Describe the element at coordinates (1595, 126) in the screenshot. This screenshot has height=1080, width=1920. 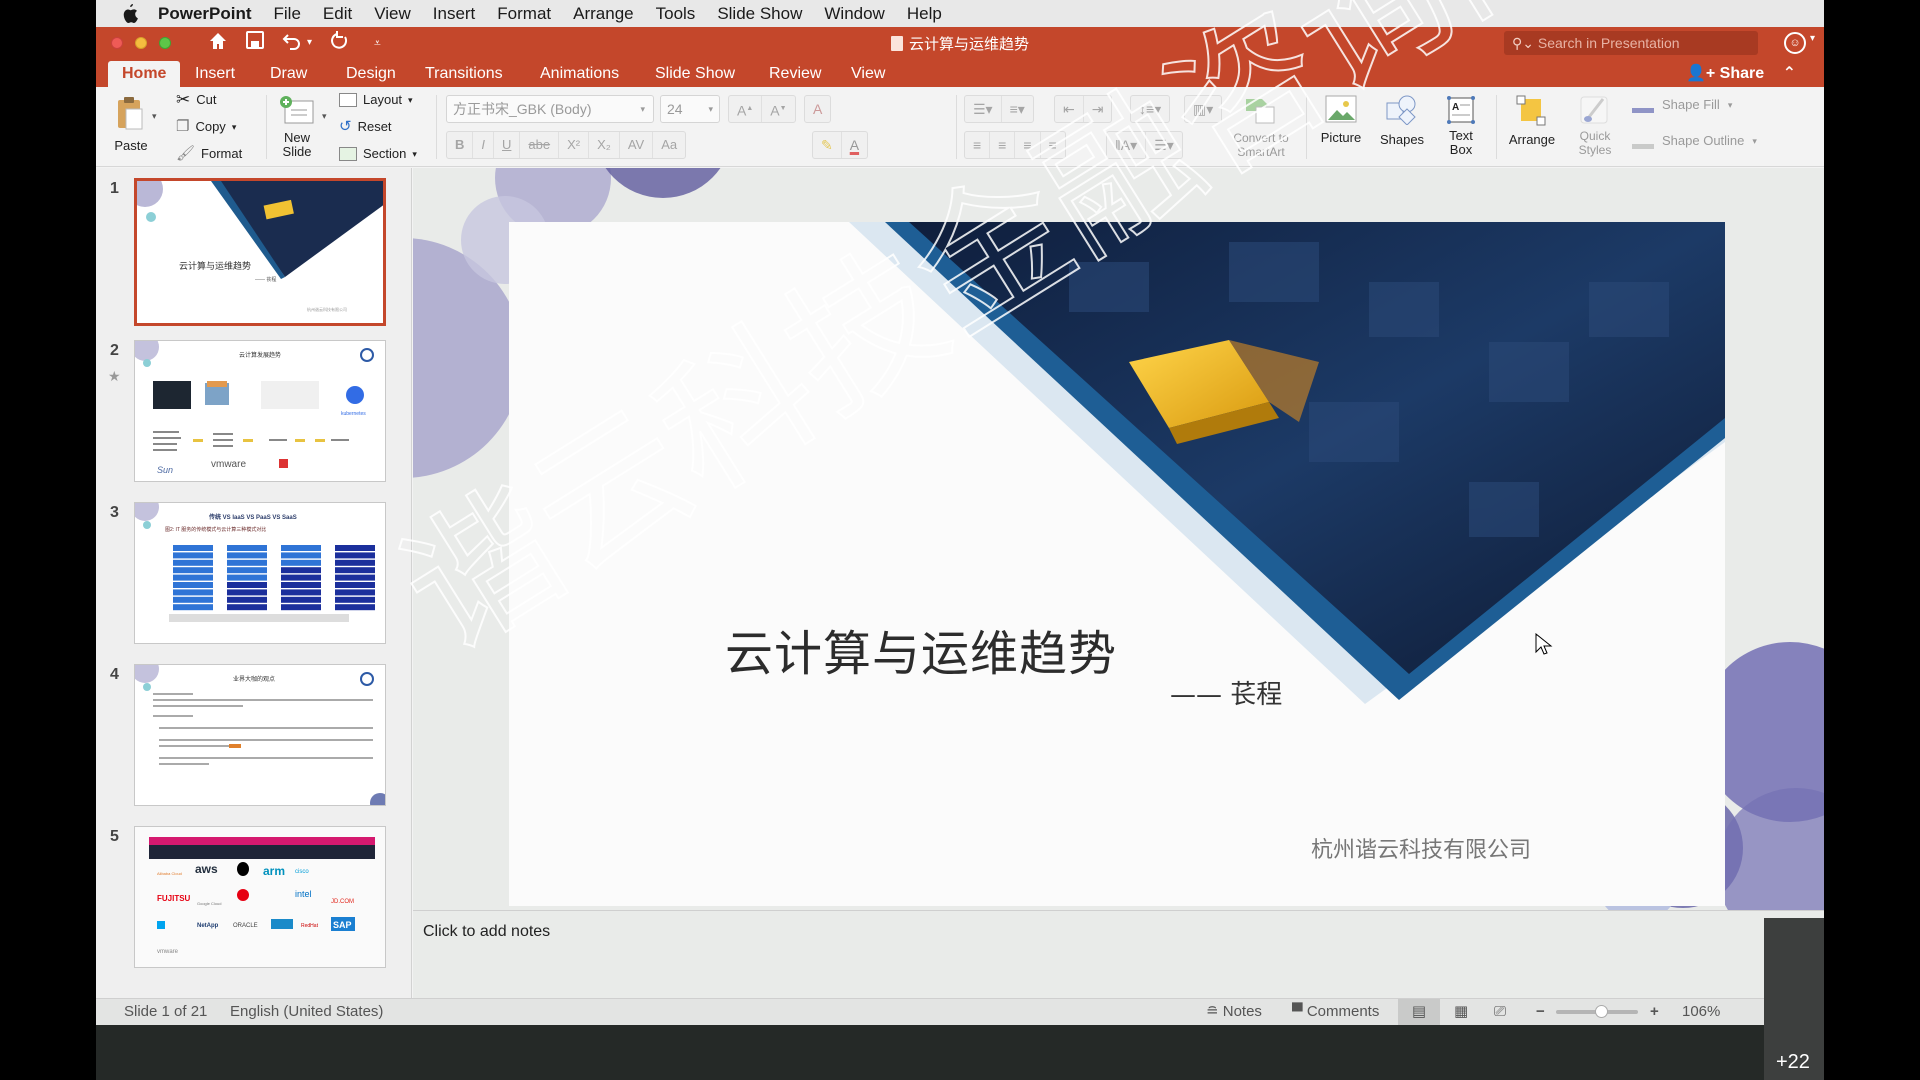
I see `quick-styles-button: Quick Styles` at that location.